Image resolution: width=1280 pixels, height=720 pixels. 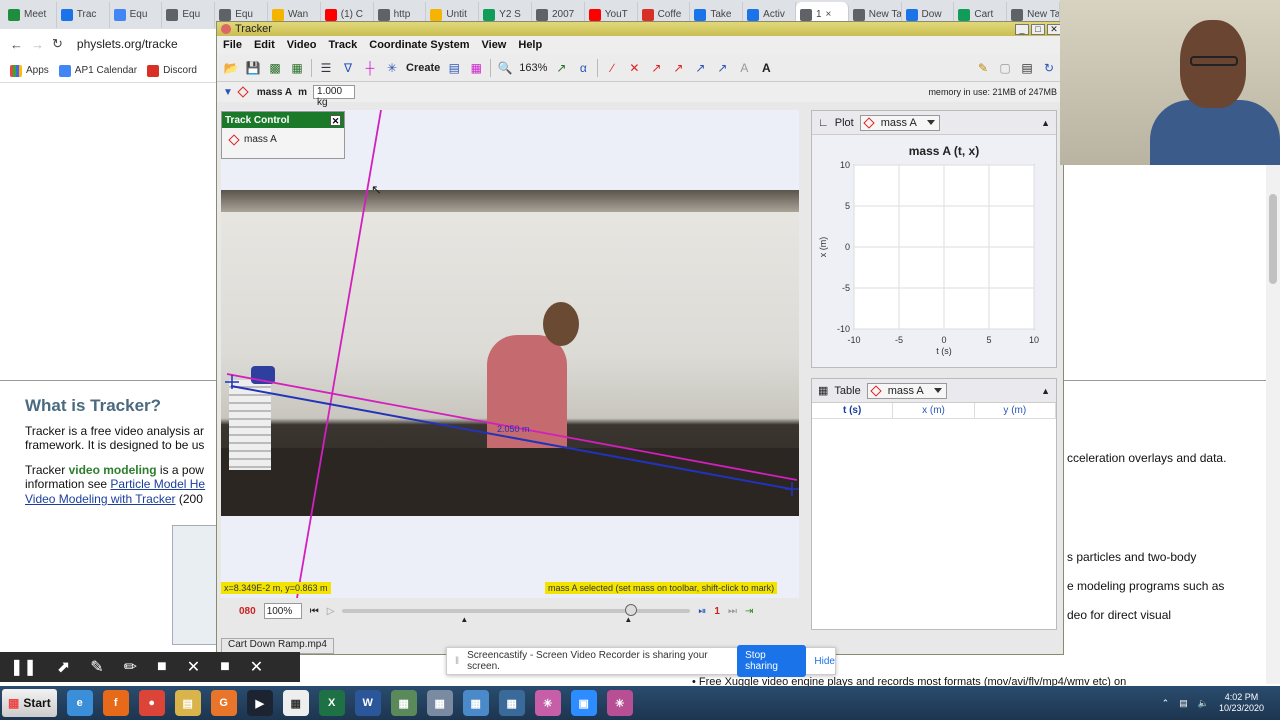 What do you see at coordinates (749, 611) in the screenshot?
I see `loop-icon: ⇥` at bounding box center [749, 611].